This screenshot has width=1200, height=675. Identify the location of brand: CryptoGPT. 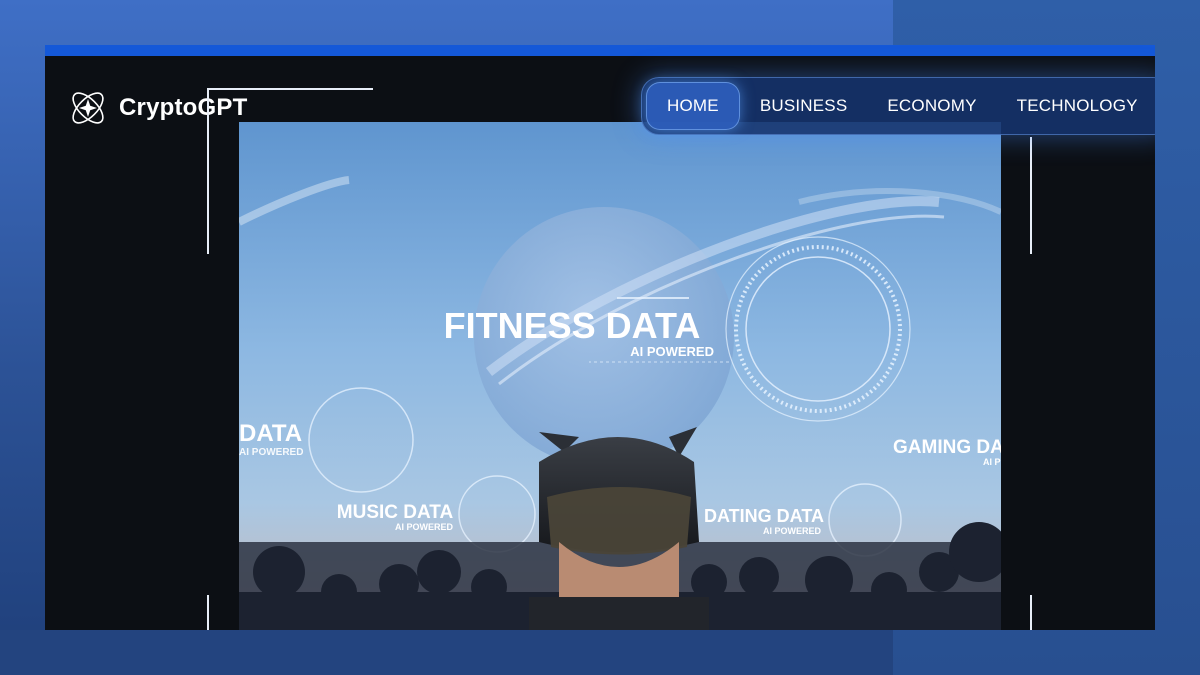
(157, 108).